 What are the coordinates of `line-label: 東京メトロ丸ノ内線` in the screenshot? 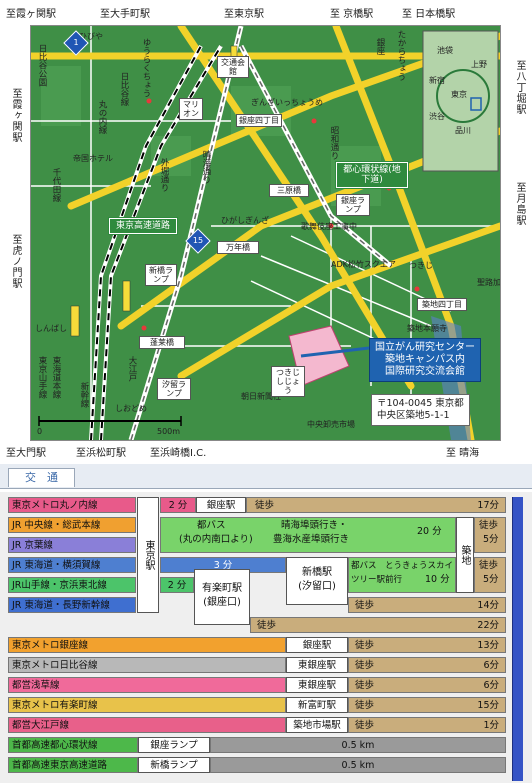 It's located at (72, 505).